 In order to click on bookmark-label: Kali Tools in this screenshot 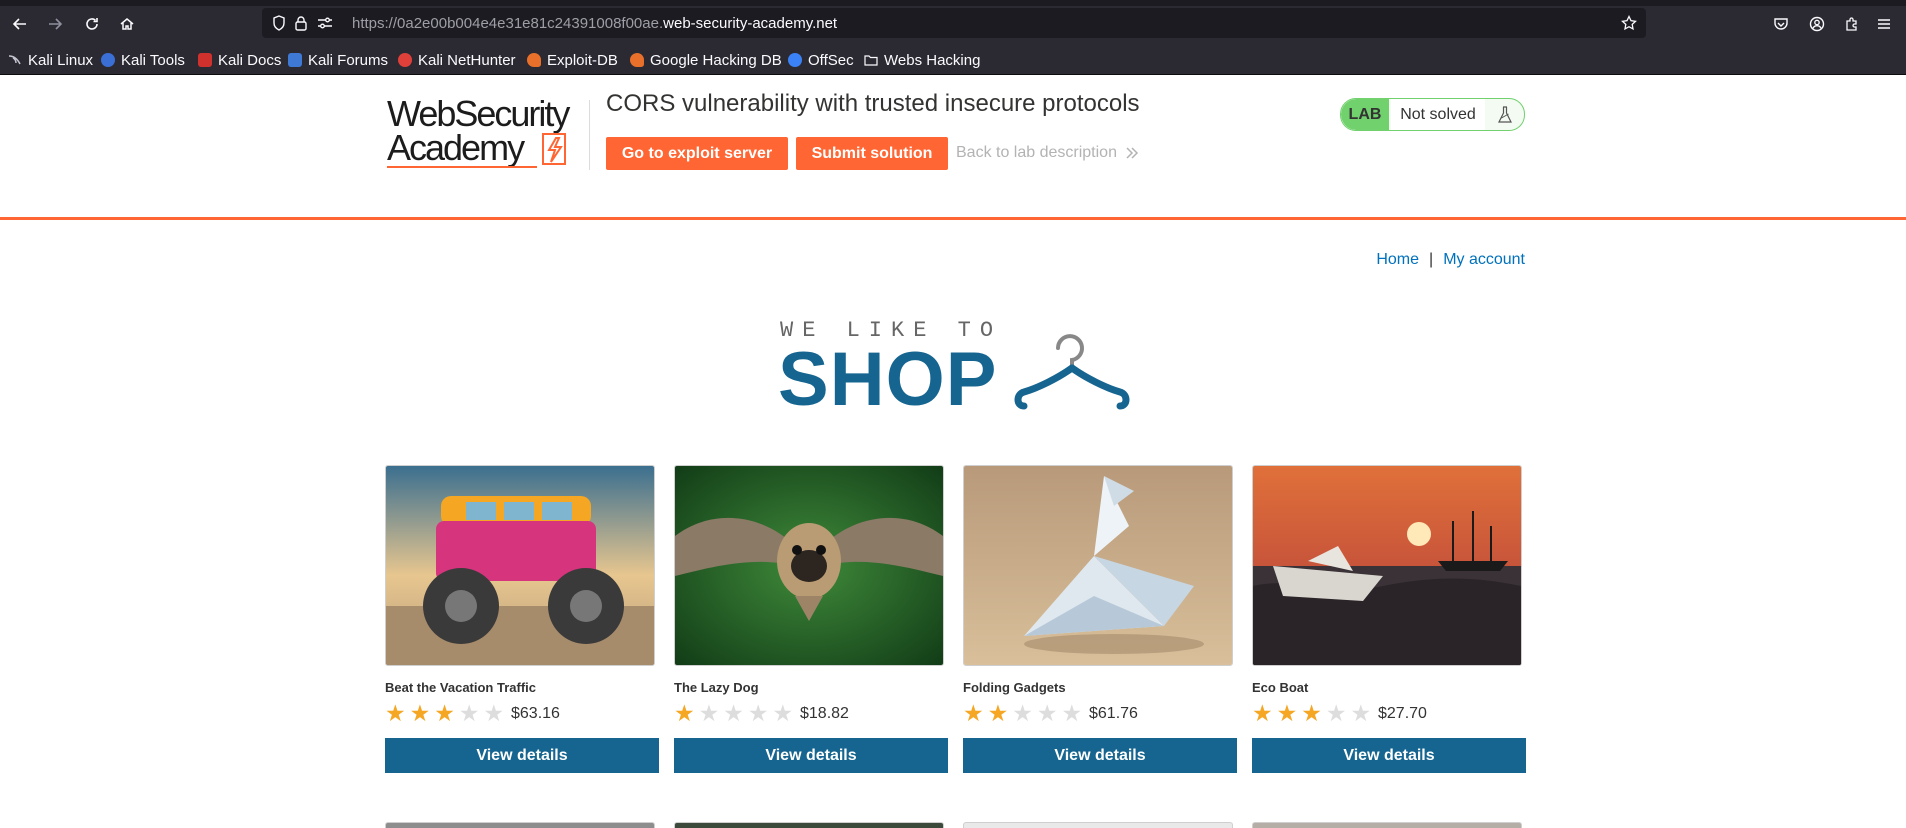, I will do `click(153, 60)`.